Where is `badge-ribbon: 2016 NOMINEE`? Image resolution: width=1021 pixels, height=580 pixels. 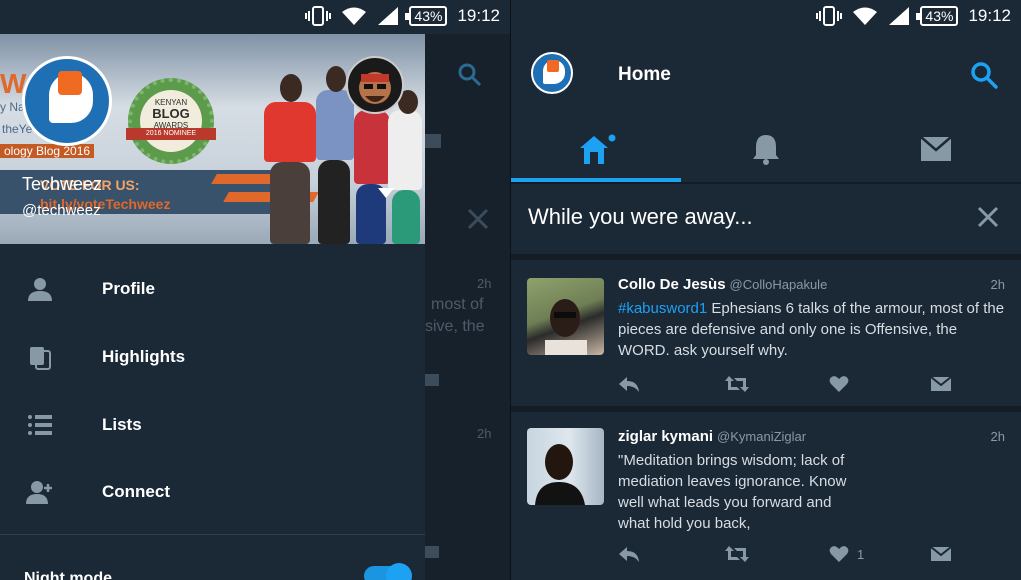 badge-ribbon: 2016 NOMINEE is located at coordinates (171, 134).